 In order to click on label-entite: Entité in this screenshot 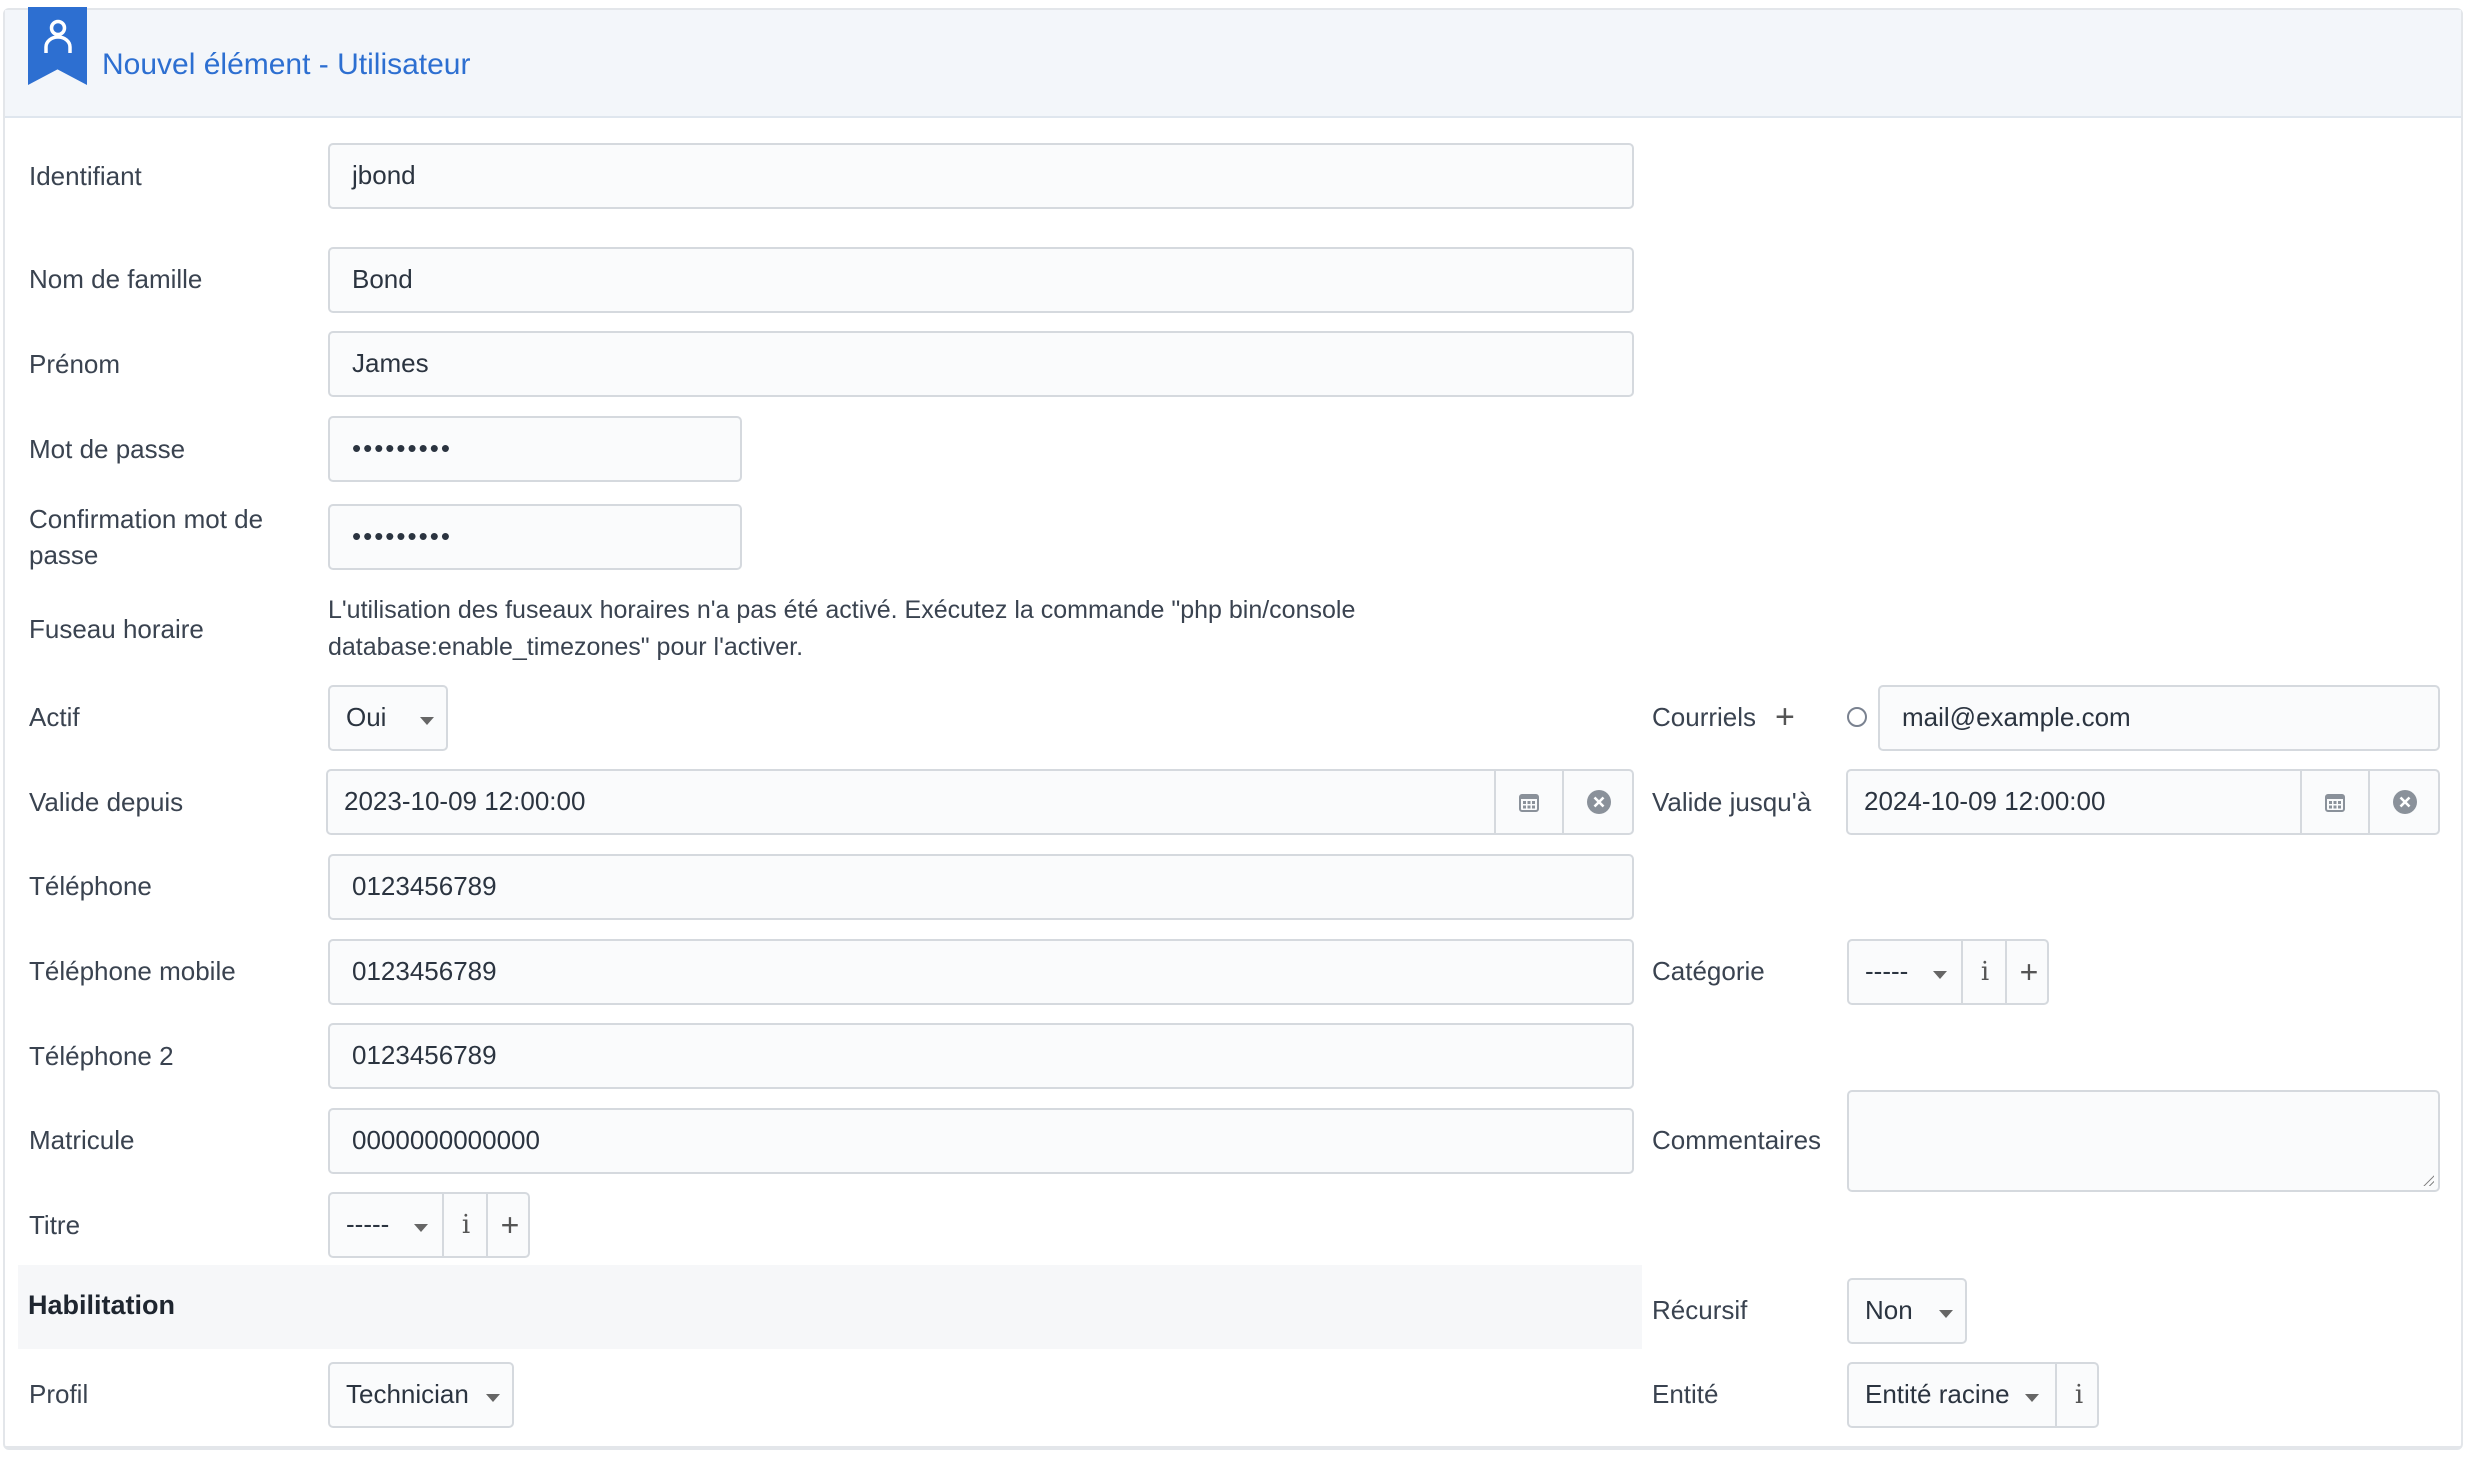, I will do `click(1685, 1394)`.